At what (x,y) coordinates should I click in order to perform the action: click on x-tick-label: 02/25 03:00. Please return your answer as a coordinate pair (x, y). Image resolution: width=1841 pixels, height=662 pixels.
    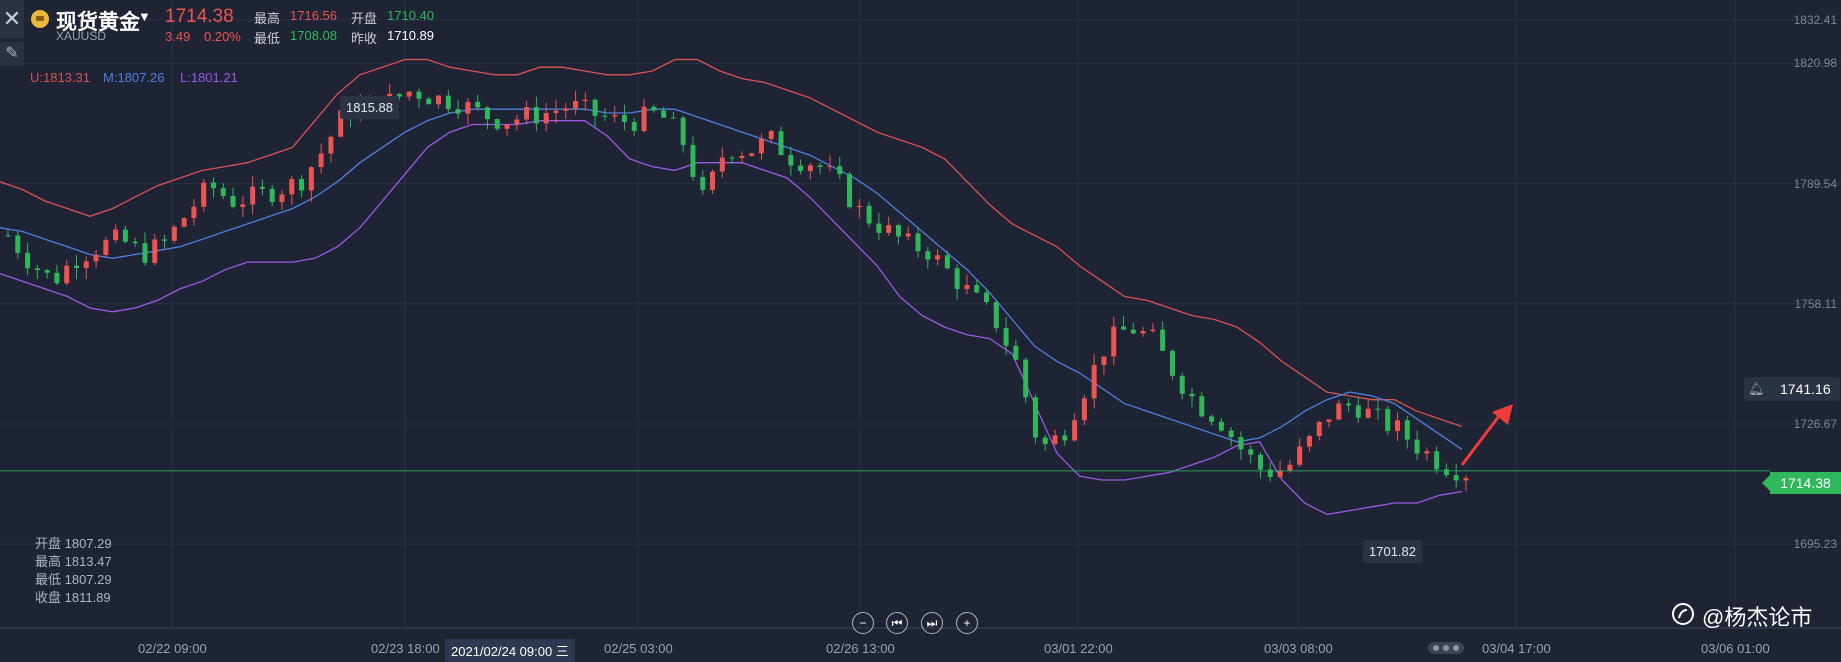
    Looking at the image, I should click on (638, 648).